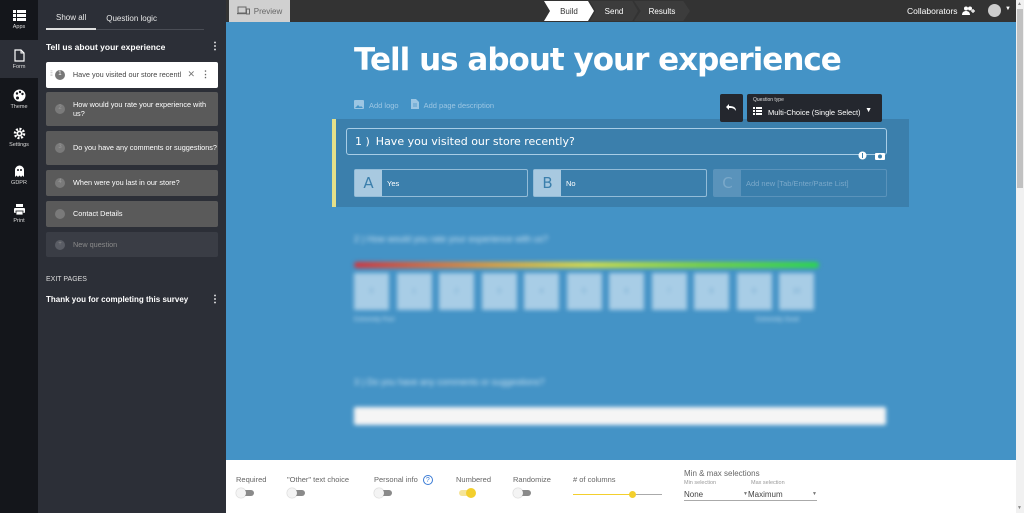 Image resolution: width=1024 pixels, height=513 pixels. I want to click on question-number: 2, so click(60, 109).